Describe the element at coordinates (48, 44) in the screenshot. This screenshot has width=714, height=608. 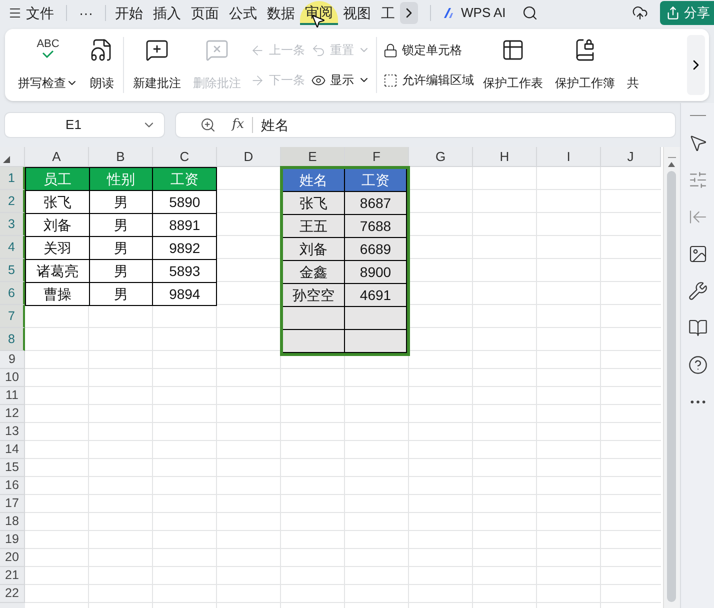
I see `spell-check-icon-text: ABC` at that location.